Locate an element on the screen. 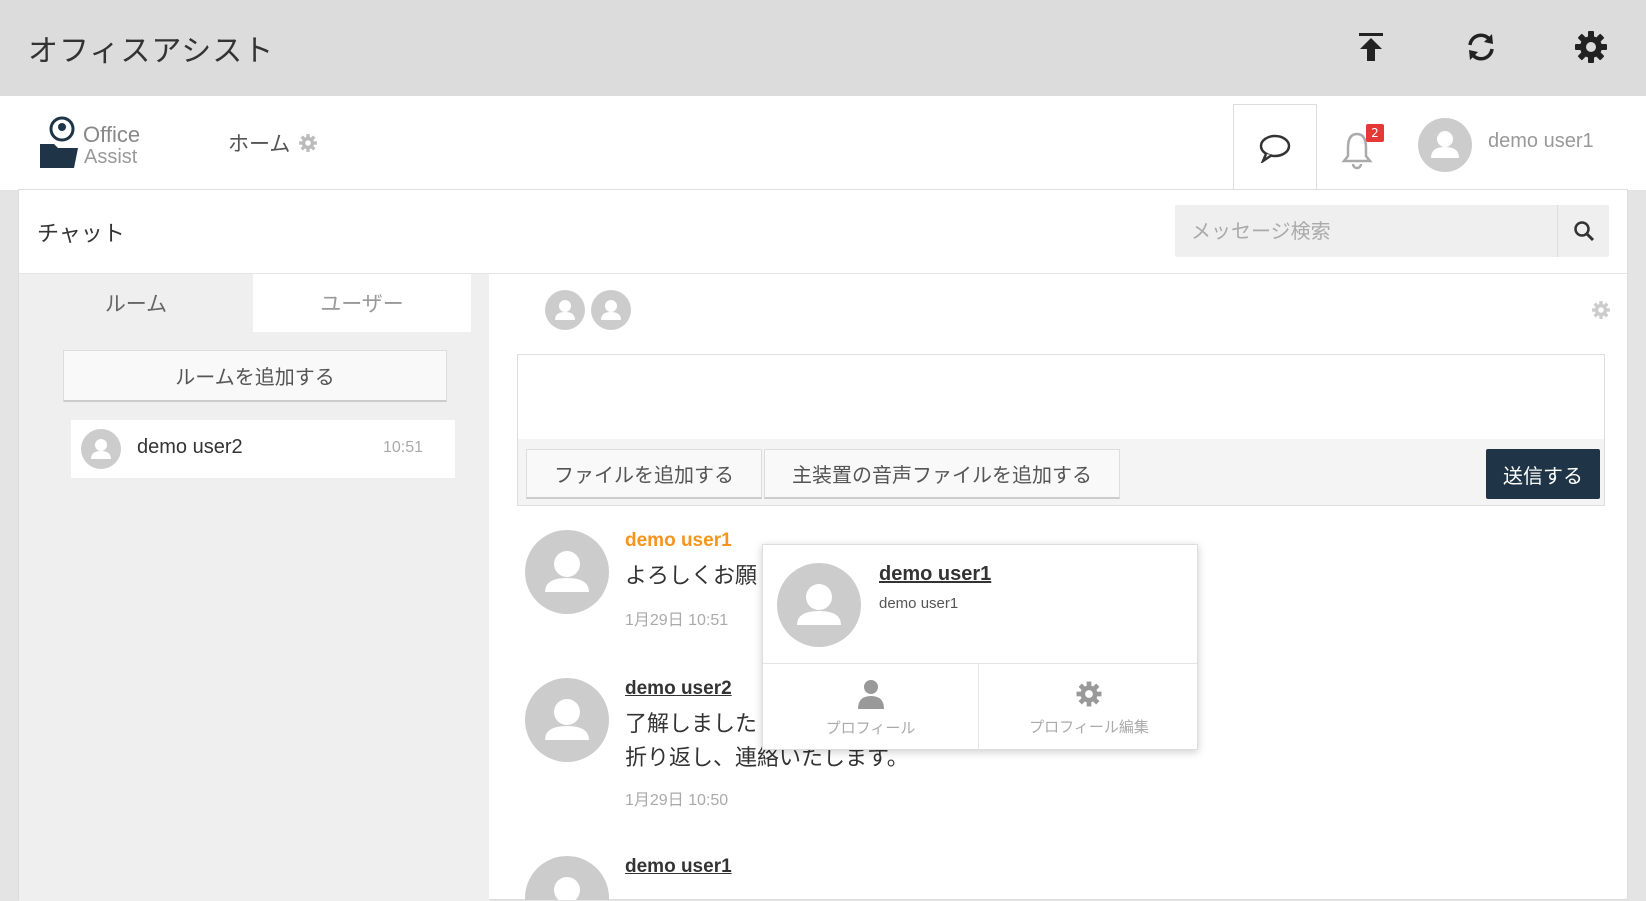  user-icon is located at coordinates (870, 694).